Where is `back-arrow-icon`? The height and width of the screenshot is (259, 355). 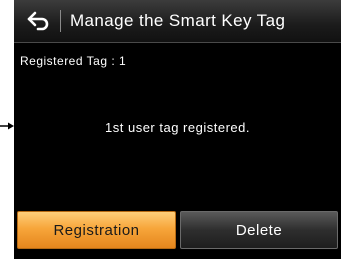
back-arrow-icon is located at coordinates (38, 21).